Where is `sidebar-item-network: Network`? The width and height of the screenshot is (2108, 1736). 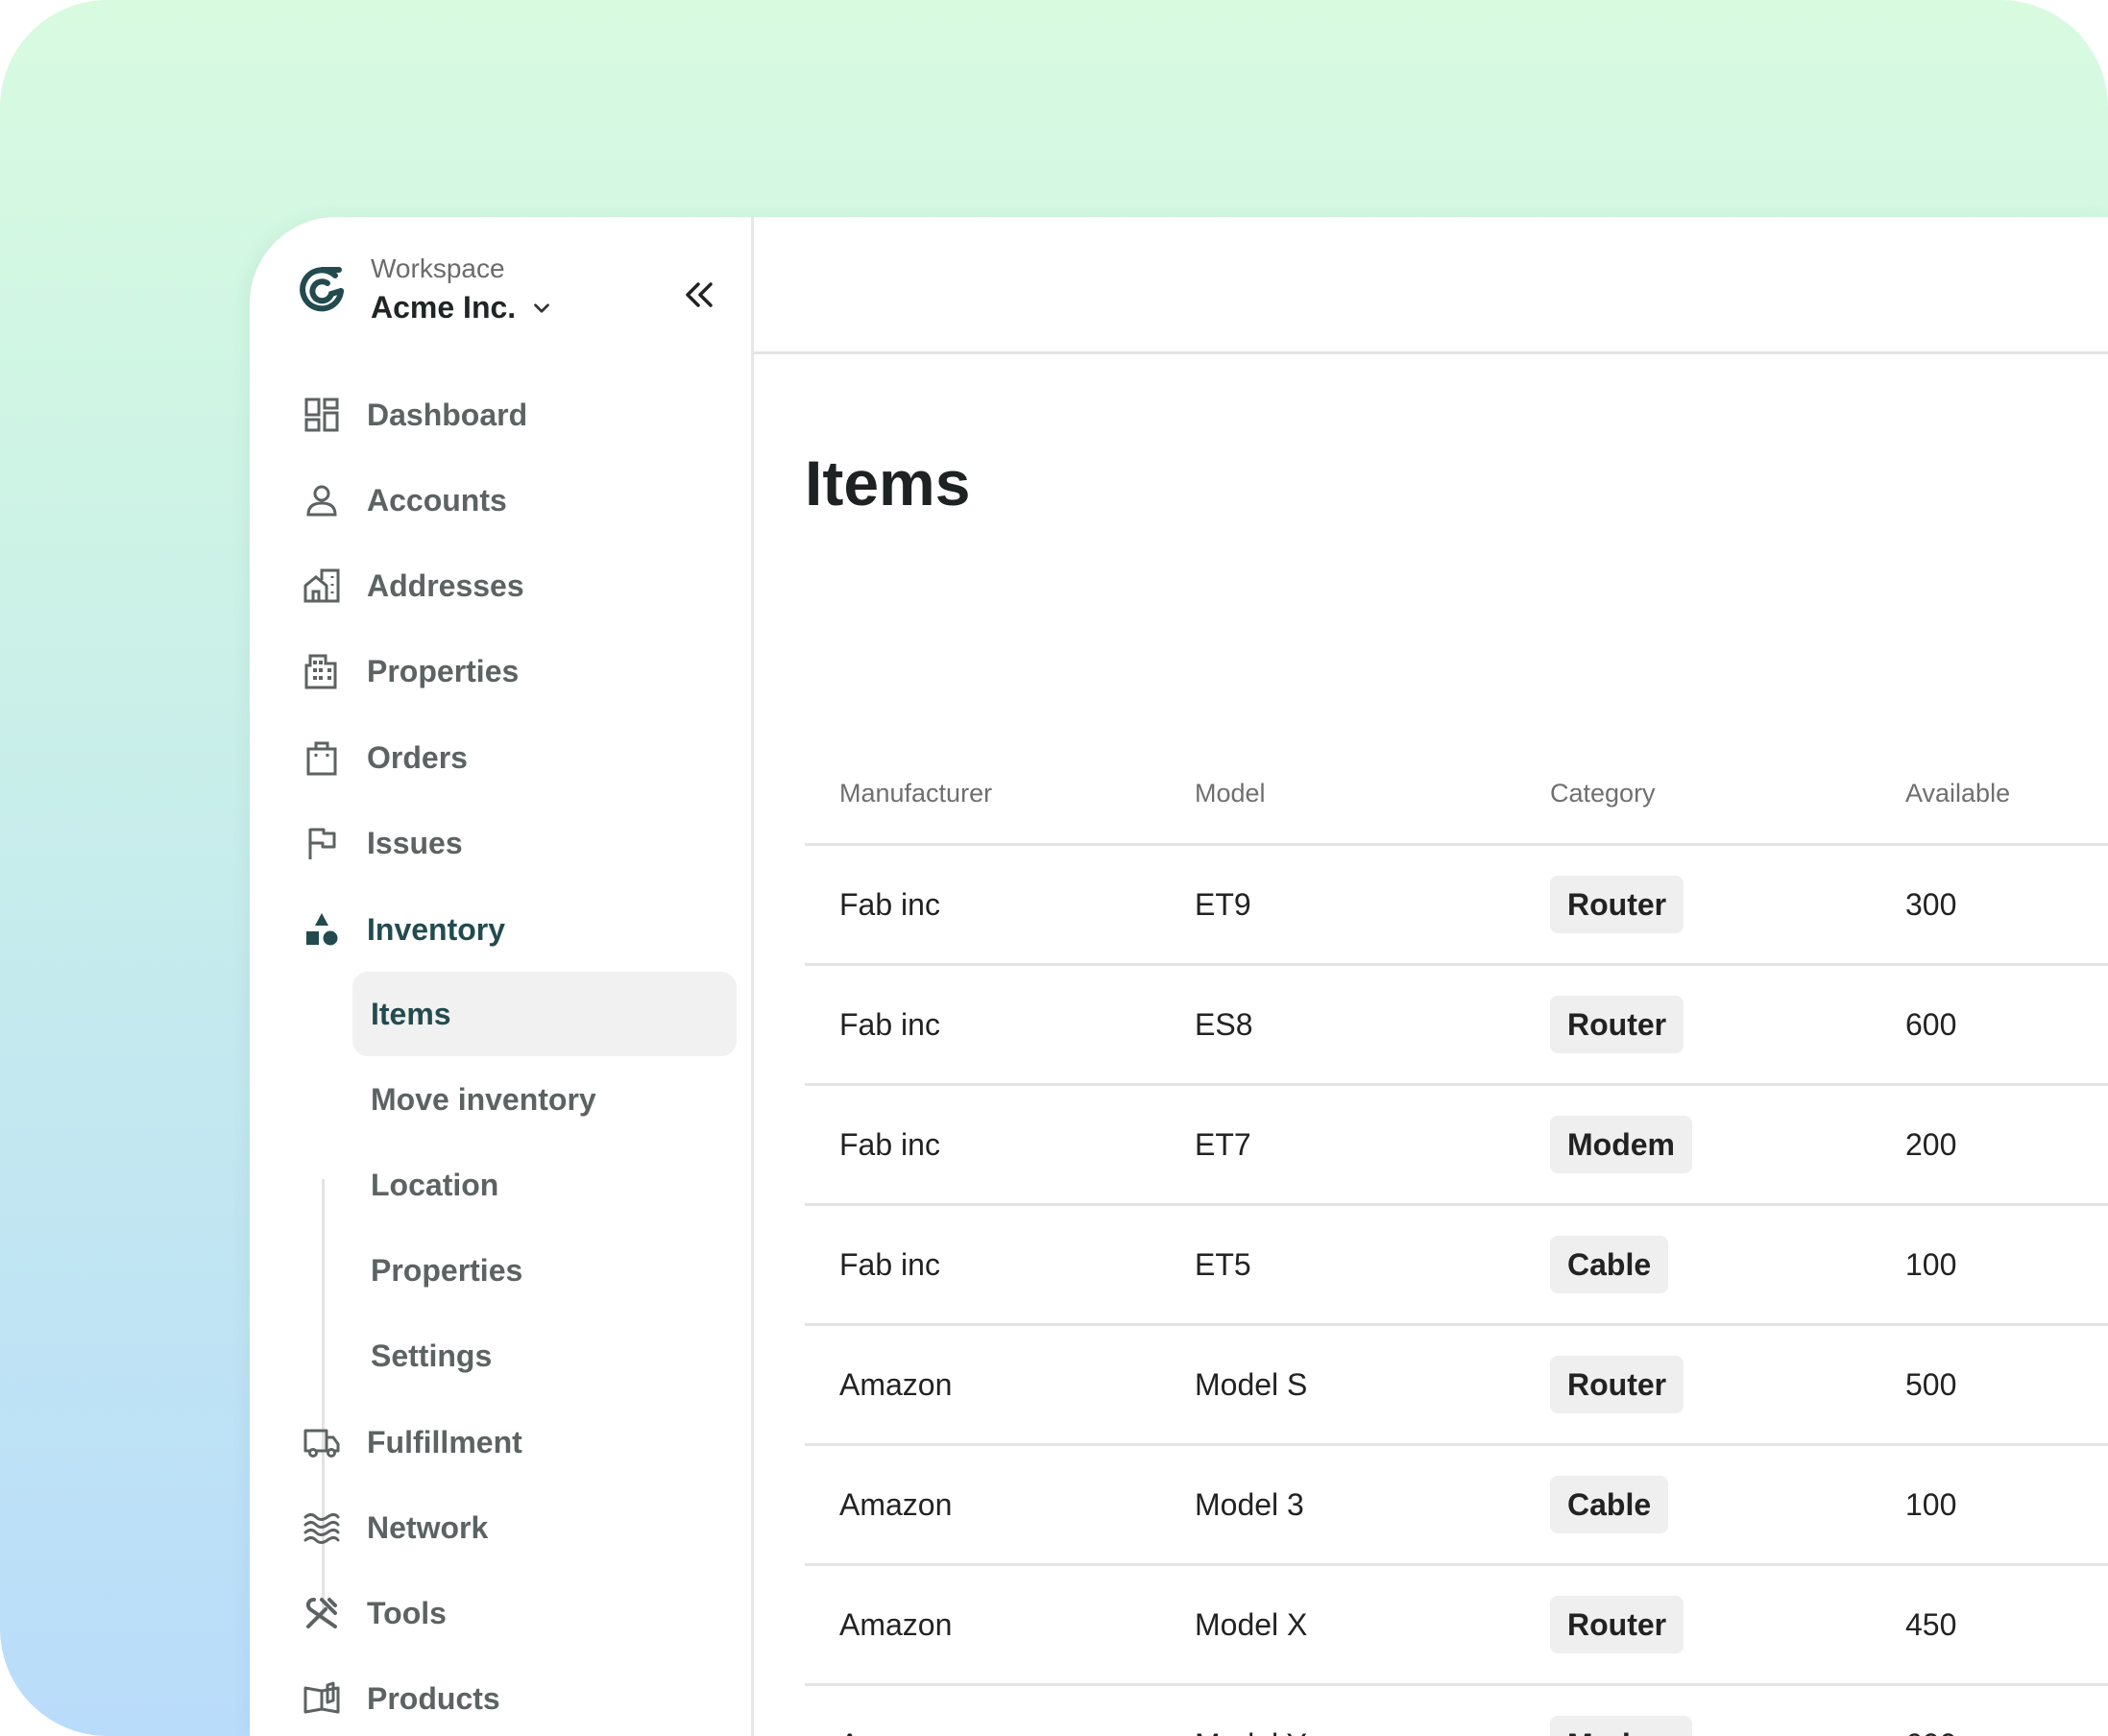 sidebar-item-network: Network is located at coordinates (395, 1527).